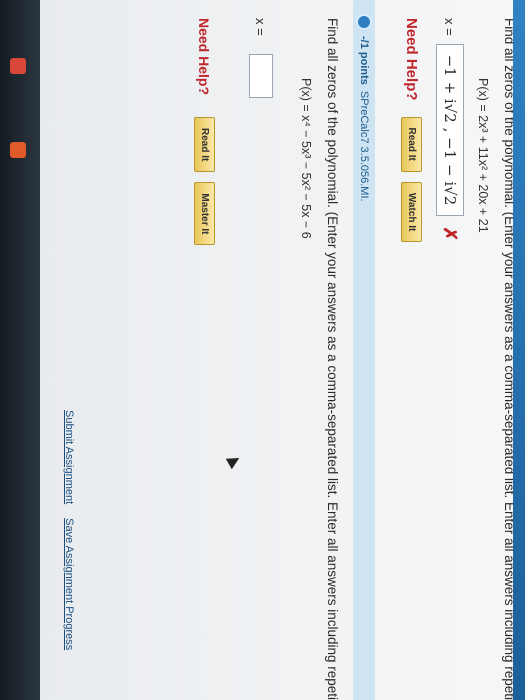  Describe the element at coordinates (204, 214) in the screenshot. I see `master-it-button: Master It` at that location.